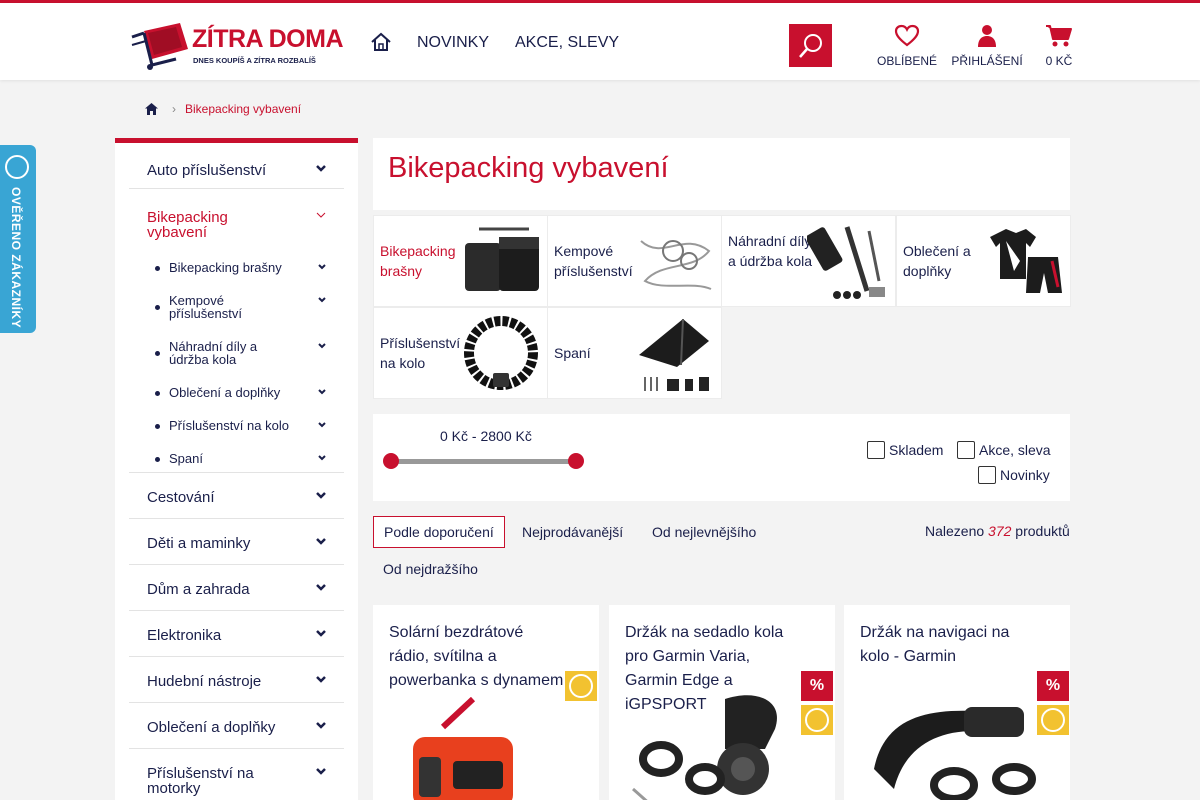 The image size is (1200, 800). Describe the element at coordinates (186, 458) in the screenshot. I see `sidebar-subitem-label: Spaní` at that location.